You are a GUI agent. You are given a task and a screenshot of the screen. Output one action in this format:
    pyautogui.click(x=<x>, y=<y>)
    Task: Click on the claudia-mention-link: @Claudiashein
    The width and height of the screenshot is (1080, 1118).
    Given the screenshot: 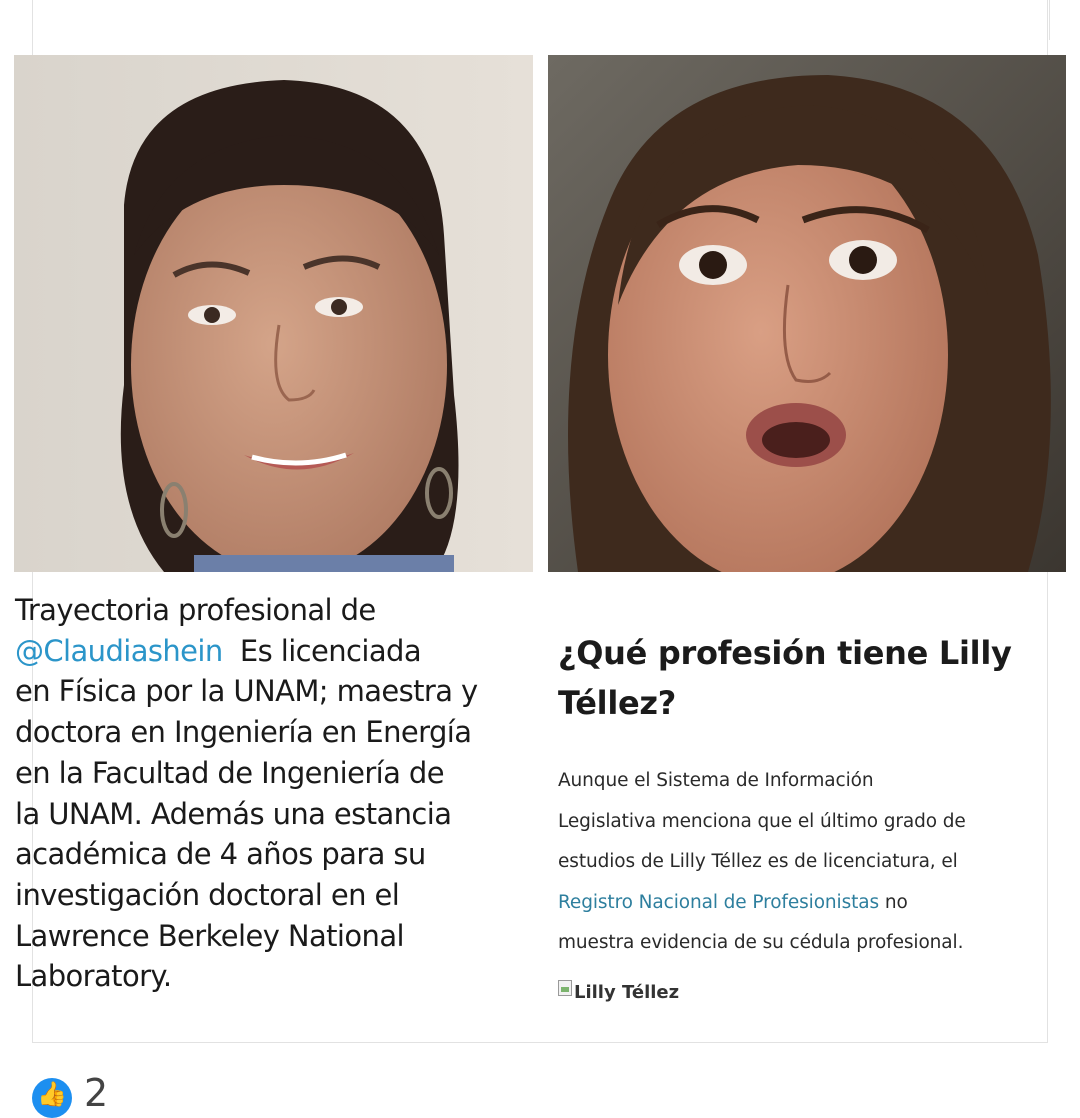 What is the action you would take?
    pyautogui.click(x=119, y=651)
    